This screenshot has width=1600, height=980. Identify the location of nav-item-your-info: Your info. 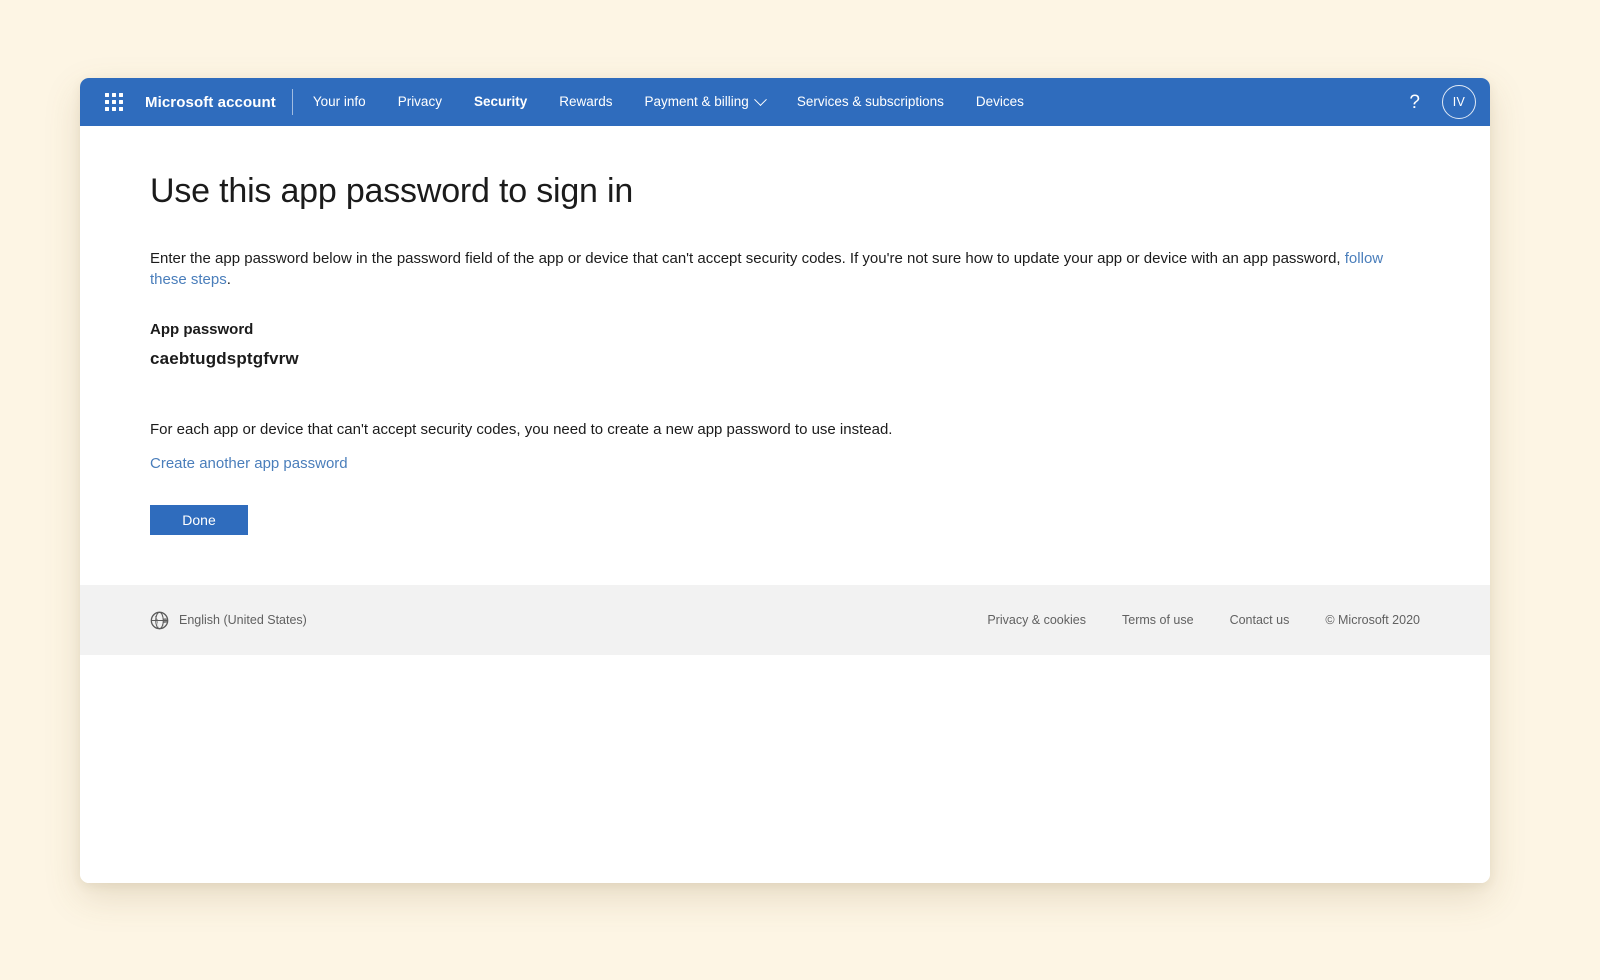
(339, 102).